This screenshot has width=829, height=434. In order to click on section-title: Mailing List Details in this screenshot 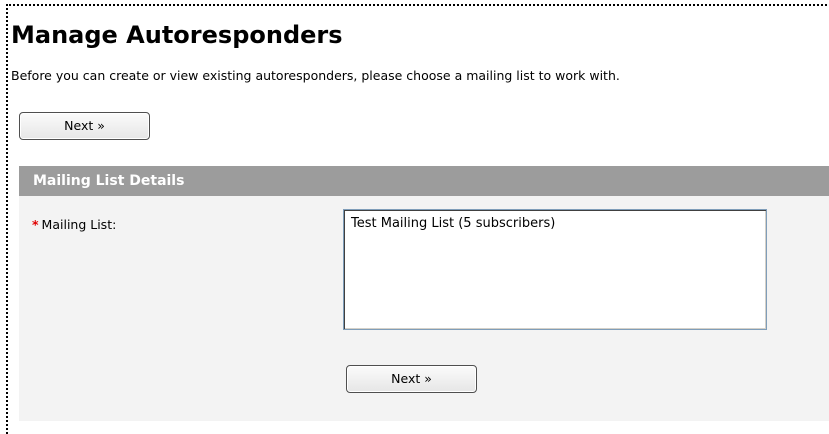, I will do `click(109, 181)`.